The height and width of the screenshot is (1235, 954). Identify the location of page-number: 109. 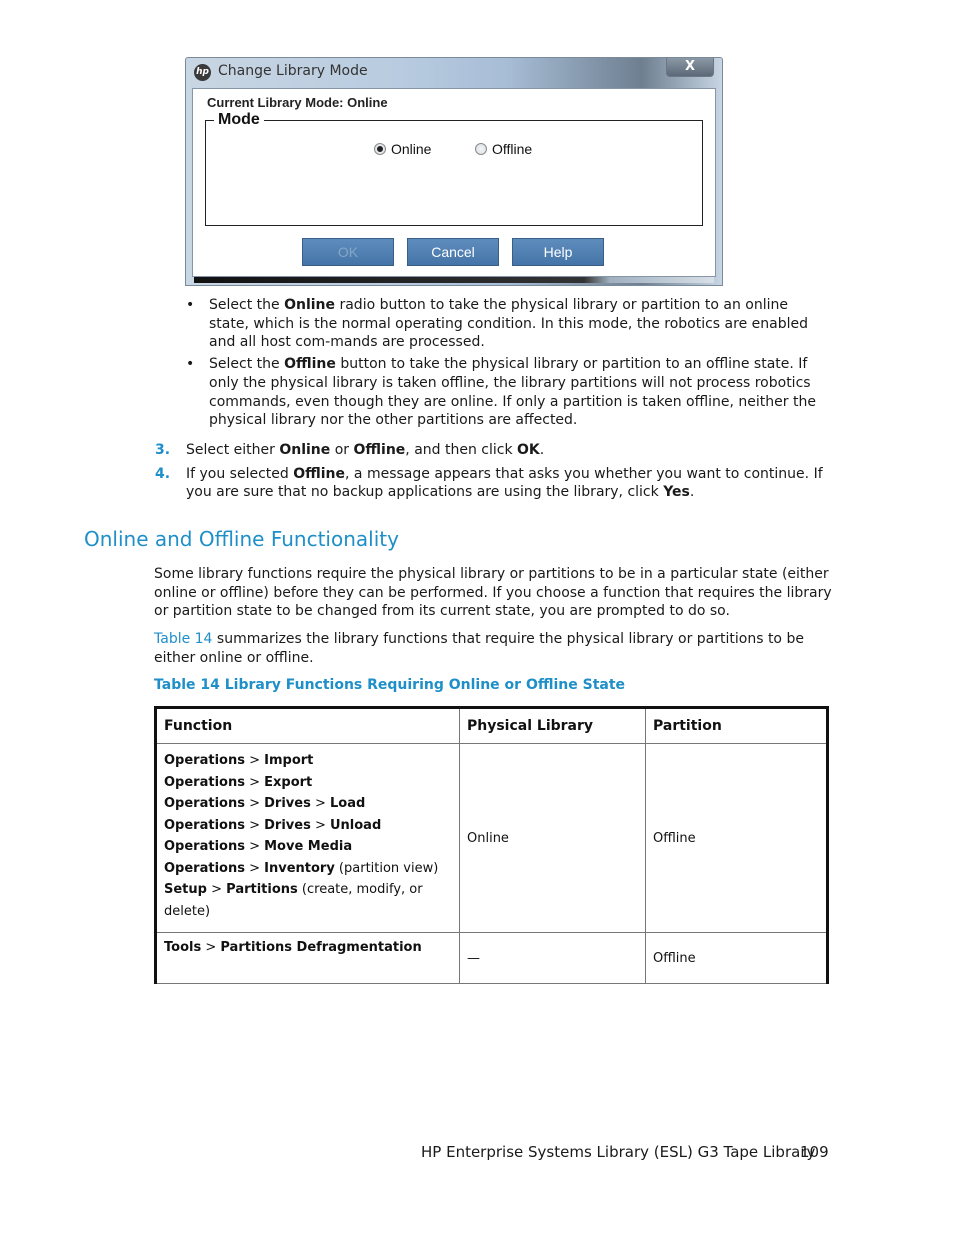
(814, 1152).